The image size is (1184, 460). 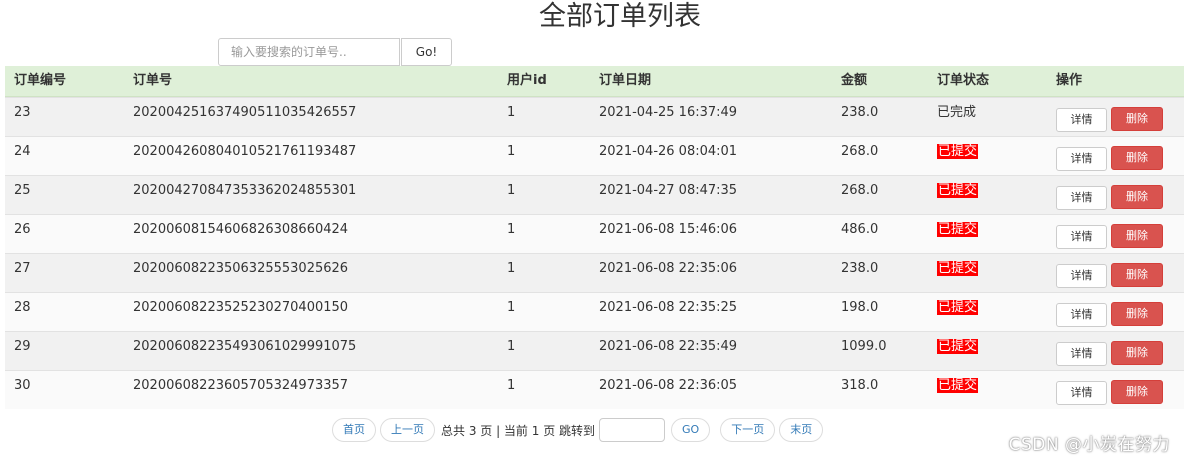 I want to click on page-summary: 总共 3 页 | 当前 1 页 跳转到, so click(x=518, y=430).